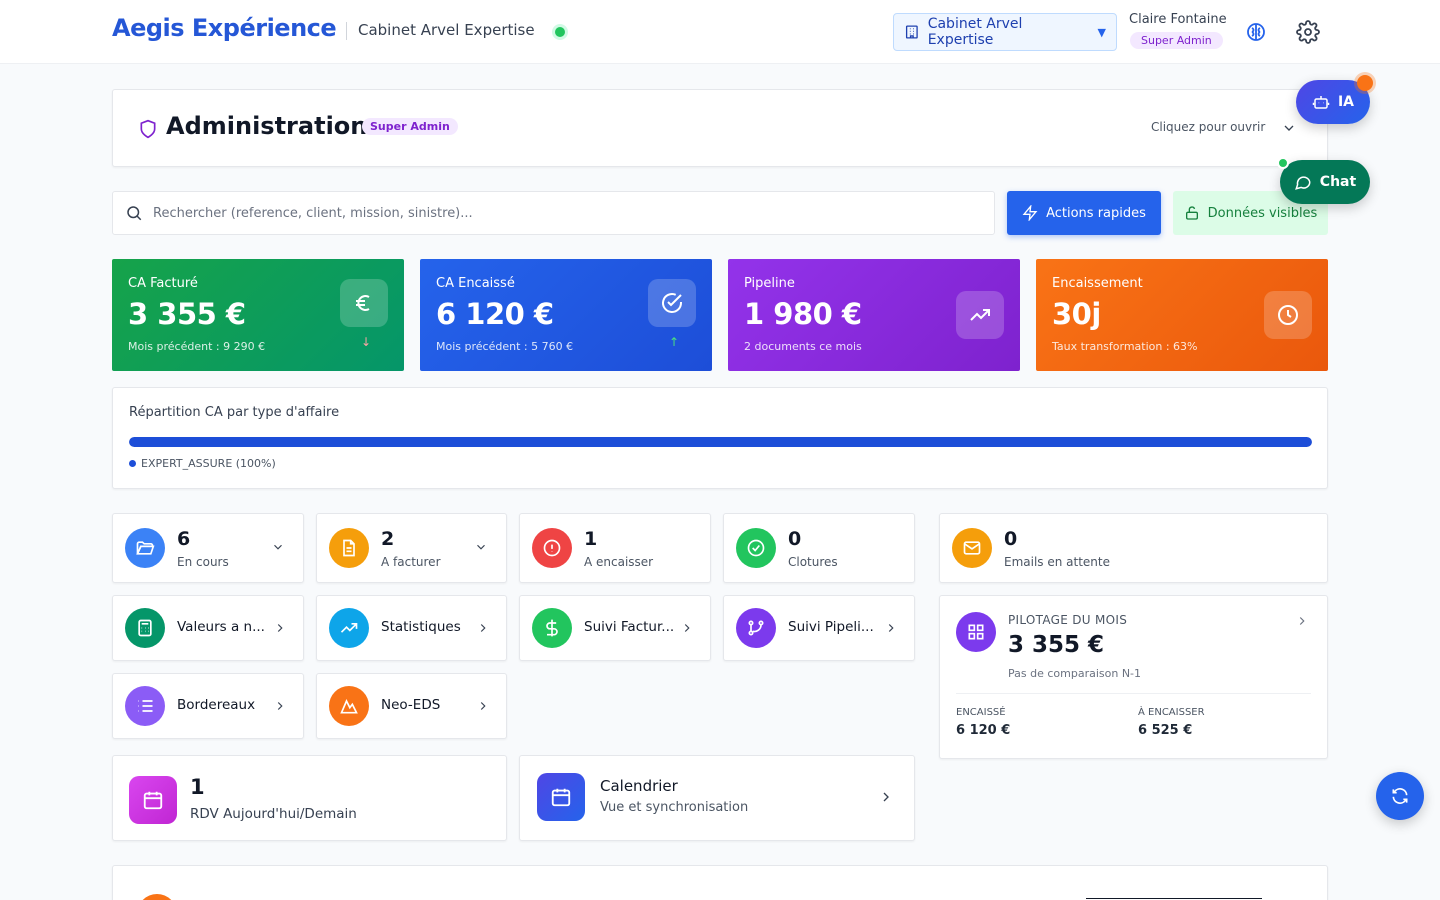 Image resolution: width=1440 pixels, height=900 pixels. Describe the element at coordinates (972, 548) in the screenshot. I see `mail-icon` at that location.